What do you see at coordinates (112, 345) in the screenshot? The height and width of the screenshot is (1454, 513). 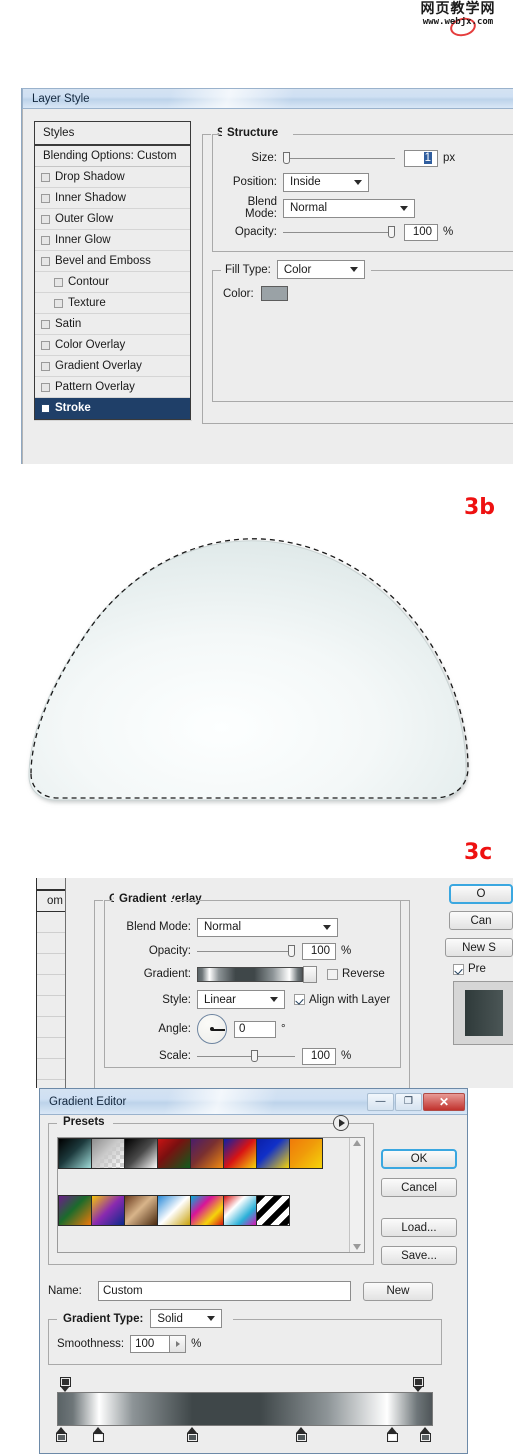 I see `effect-row-color-overlay: Color Overlay` at bounding box center [112, 345].